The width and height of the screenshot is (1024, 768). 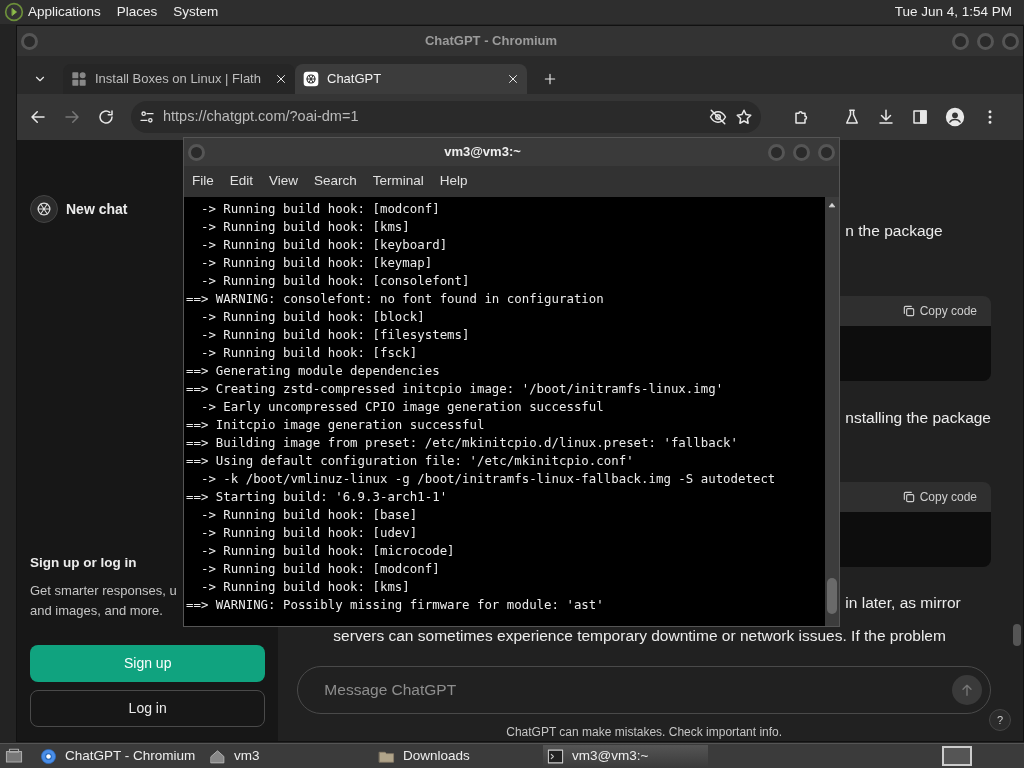 I want to click on terminal-line: ==> WARNING: consolefont: no font found in configuration, so click(x=395, y=299).